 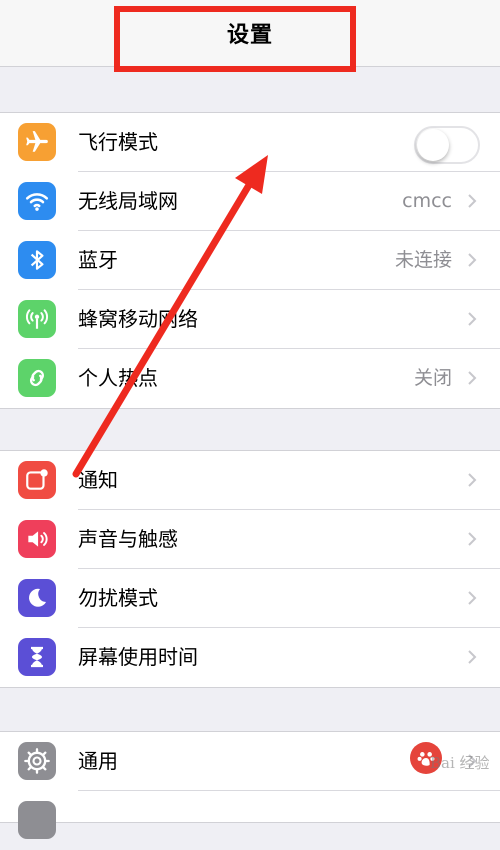 What do you see at coordinates (37, 319) in the screenshot?
I see `antenna-icon` at bounding box center [37, 319].